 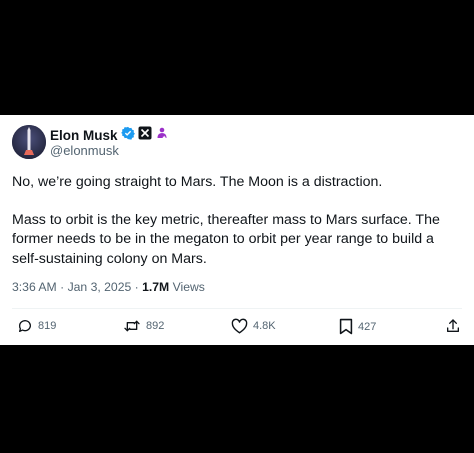 I want to click on retweet-icon, so click(x=132, y=326).